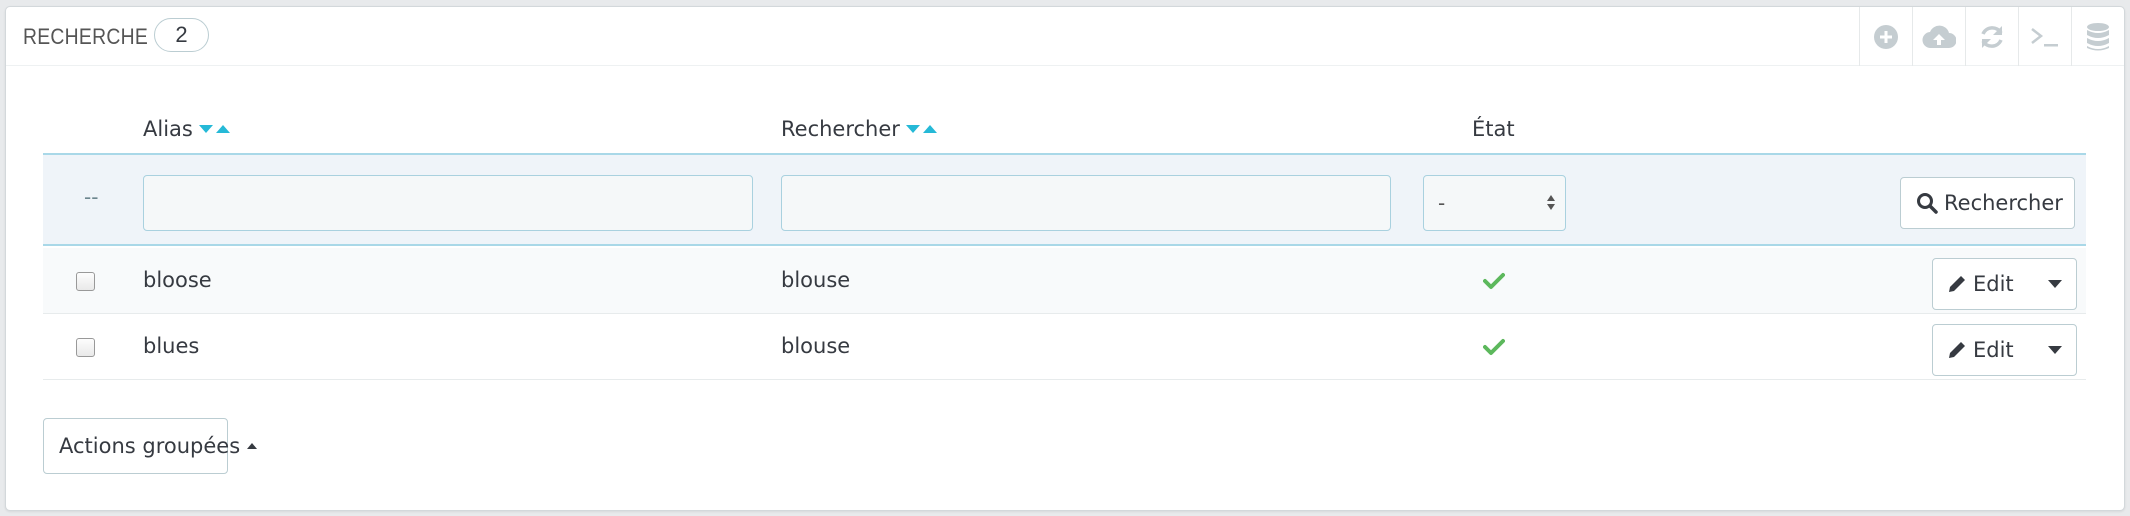  What do you see at coordinates (1064, 281) in the screenshot?
I see `table-row: bloose blouse Edit` at bounding box center [1064, 281].